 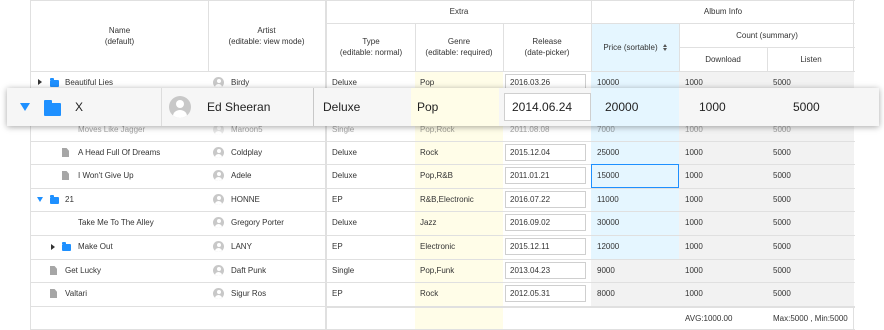 What do you see at coordinates (343, 270) in the screenshot?
I see `cell-type: Single` at bounding box center [343, 270].